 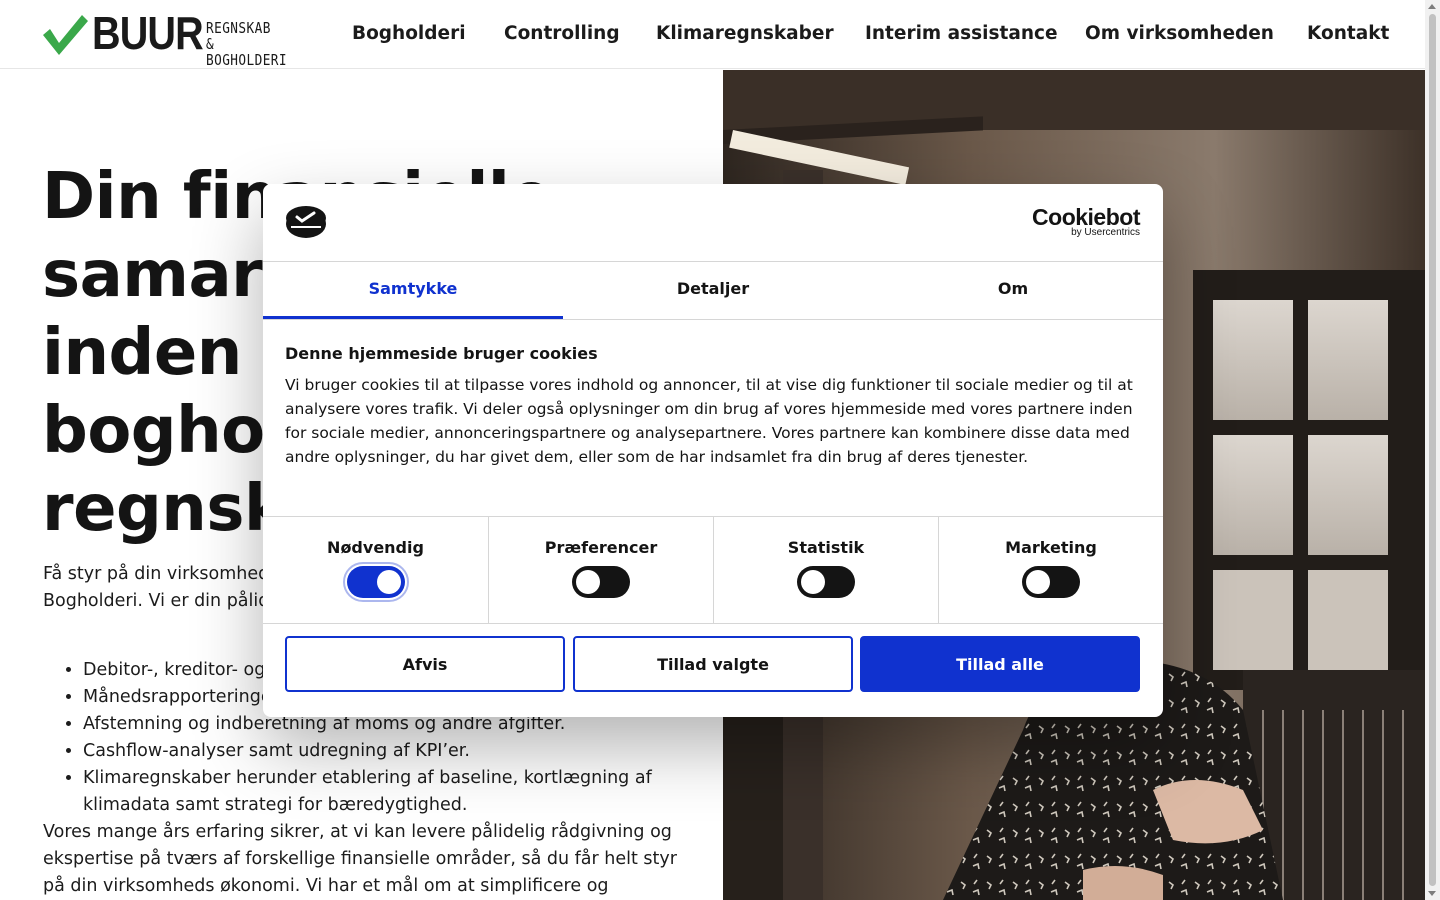 I want to click on statistics-toggle, so click(x=826, y=582).